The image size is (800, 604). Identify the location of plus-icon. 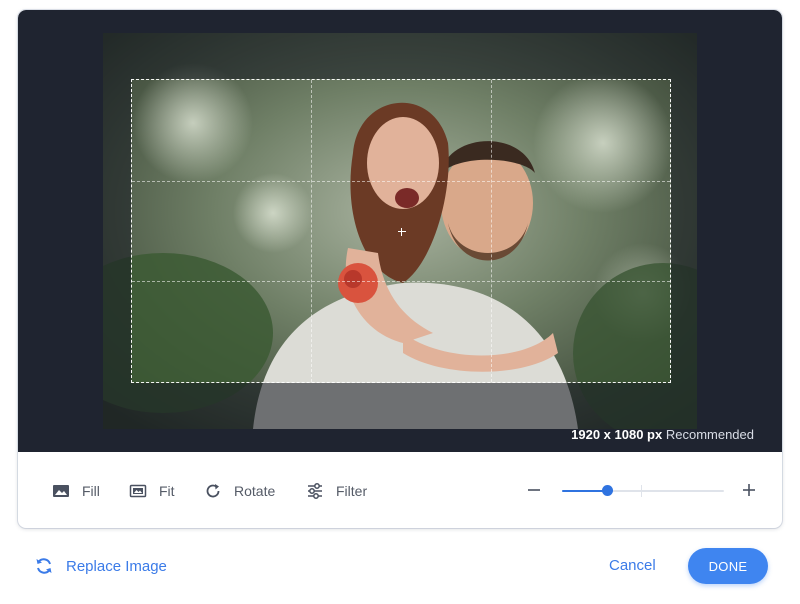
(749, 490).